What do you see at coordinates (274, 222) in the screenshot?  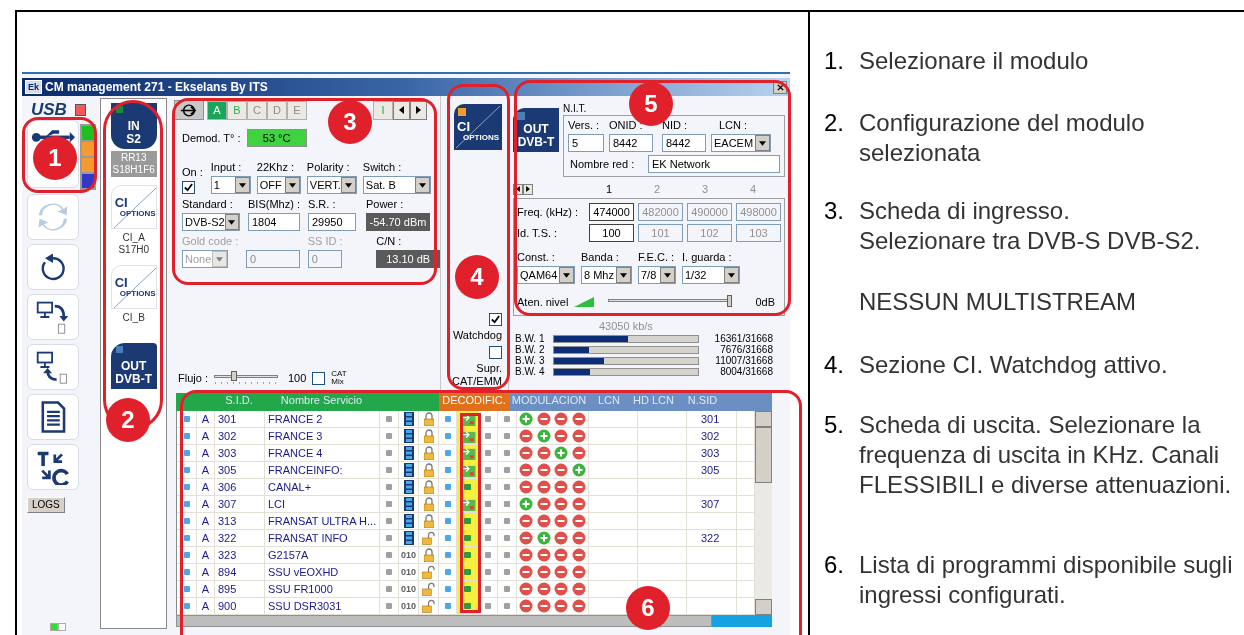 I see `bis-field: 1804` at bounding box center [274, 222].